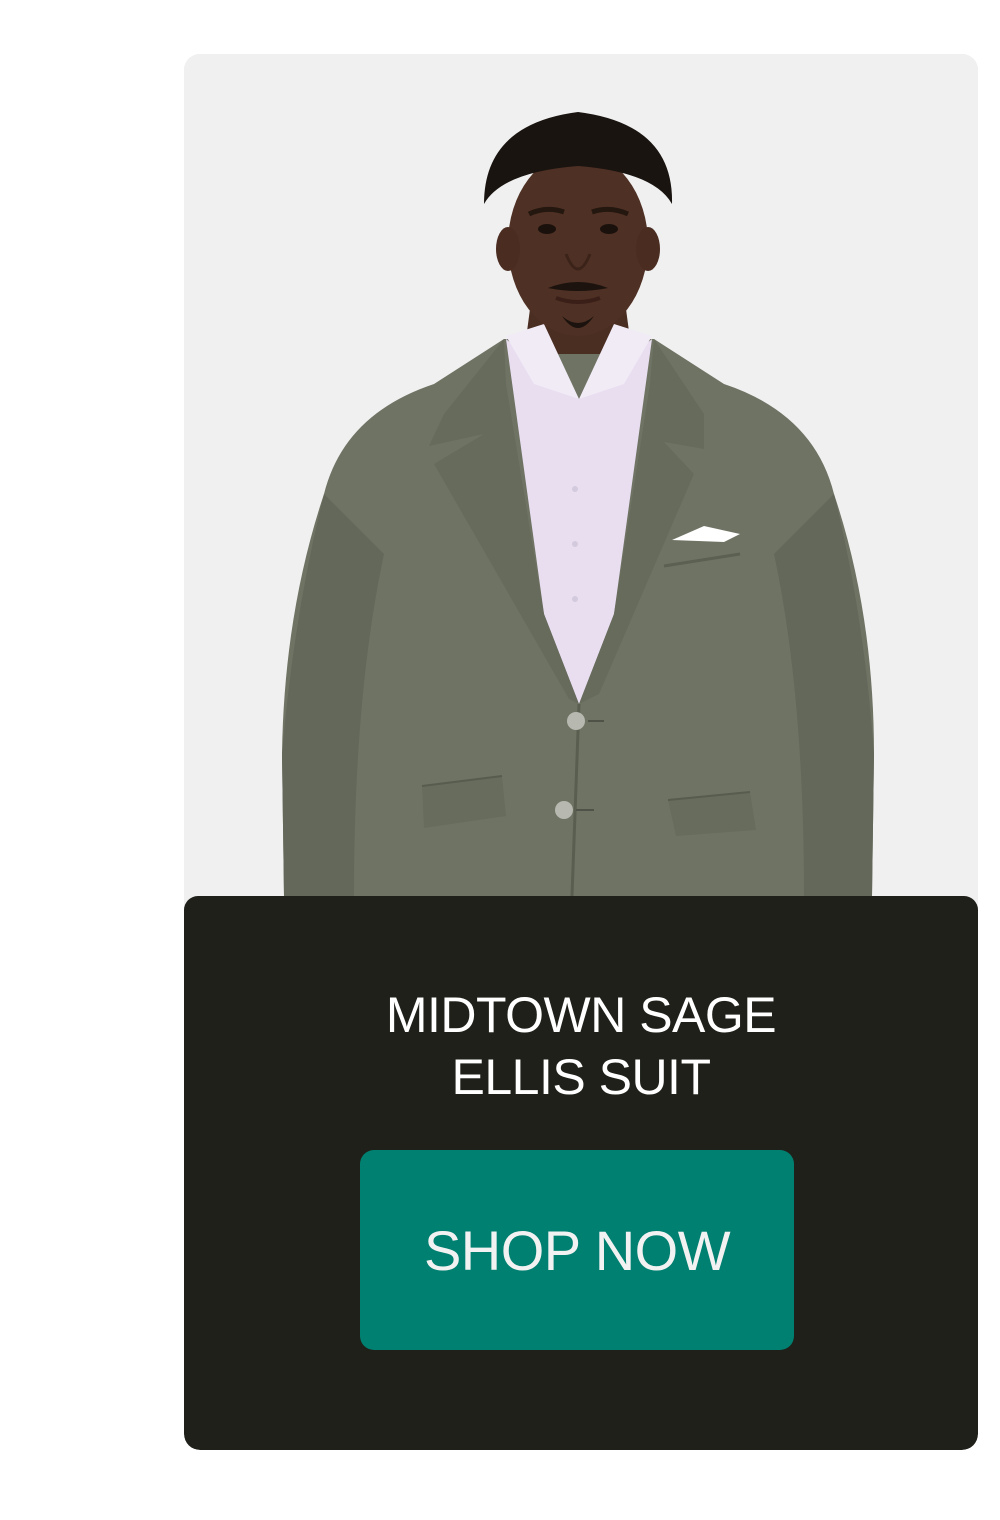  What do you see at coordinates (581, 1077) in the screenshot?
I see `product-title-line-2: ELLIS SUIT` at bounding box center [581, 1077].